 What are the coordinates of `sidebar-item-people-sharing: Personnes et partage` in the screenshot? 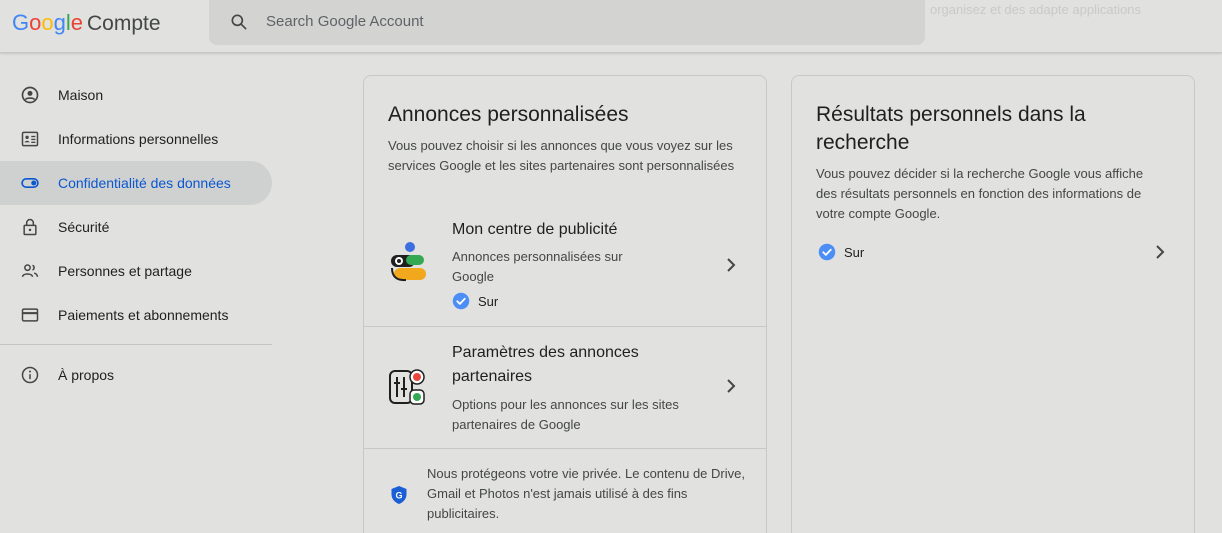 It's located at (136, 271).